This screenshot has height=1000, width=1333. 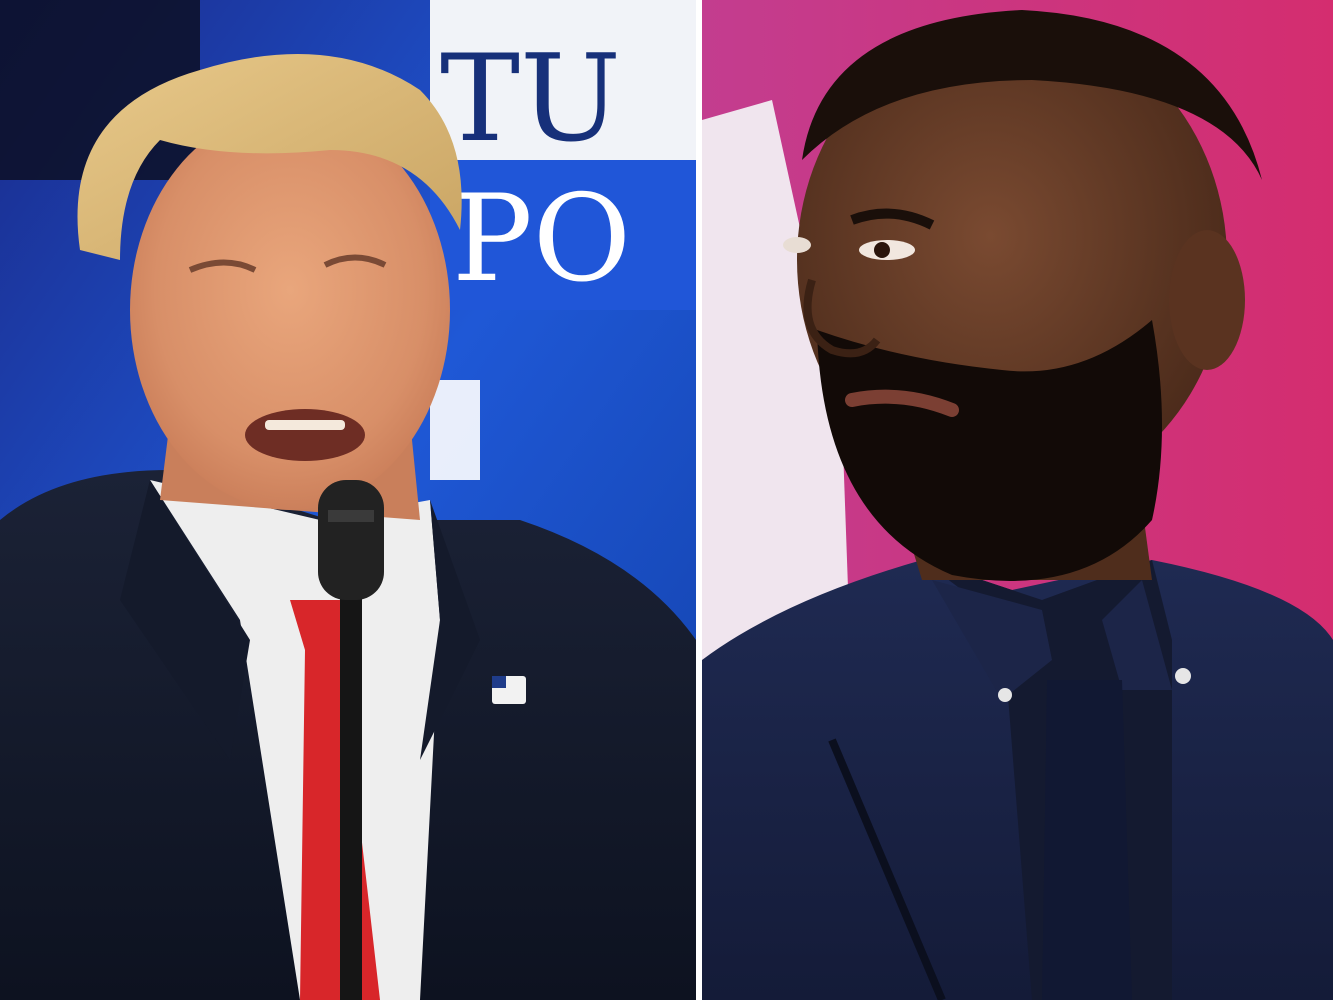 I want to click on open-mouth, so click(x=305, y=435).